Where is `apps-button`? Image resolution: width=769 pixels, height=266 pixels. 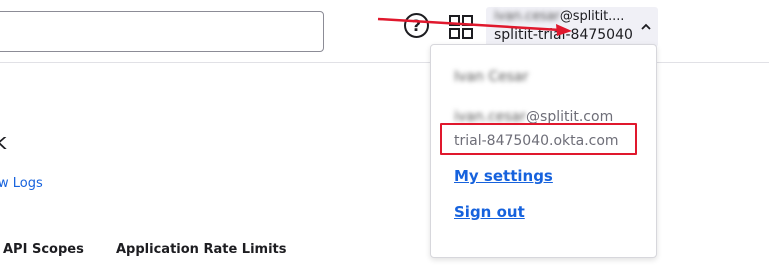 apps-button is located at coordinates (461, 27).